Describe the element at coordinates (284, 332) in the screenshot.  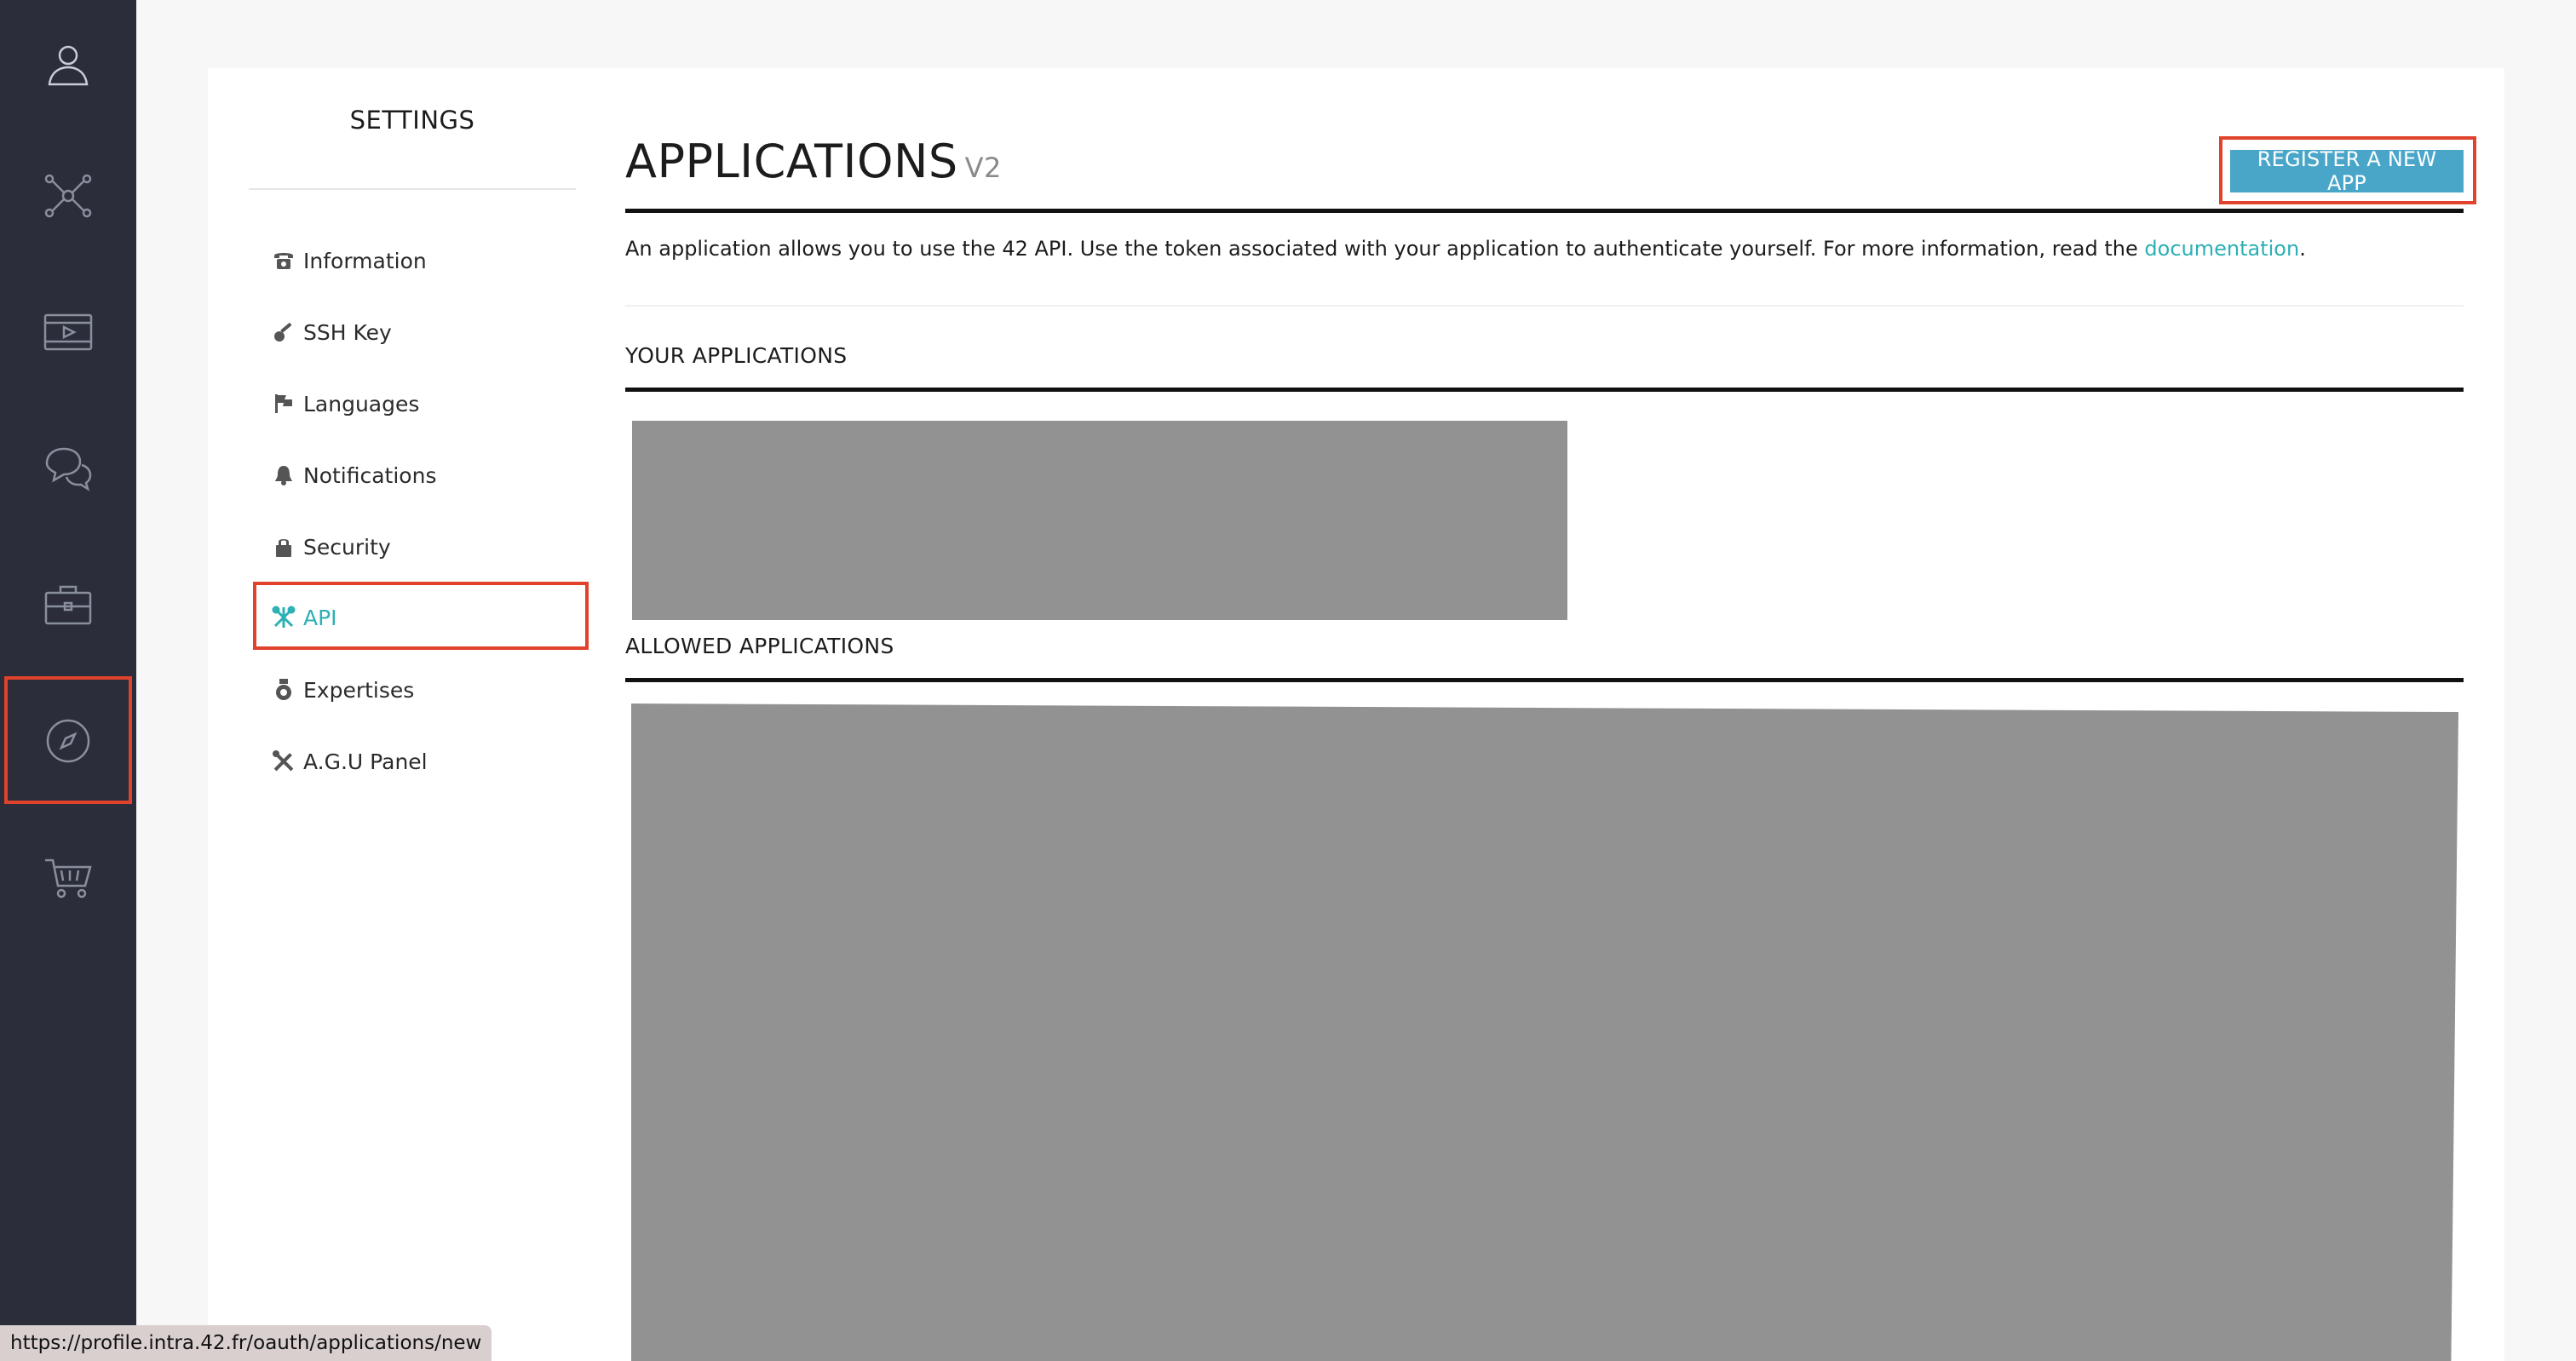
I see `key-icon` at that location.